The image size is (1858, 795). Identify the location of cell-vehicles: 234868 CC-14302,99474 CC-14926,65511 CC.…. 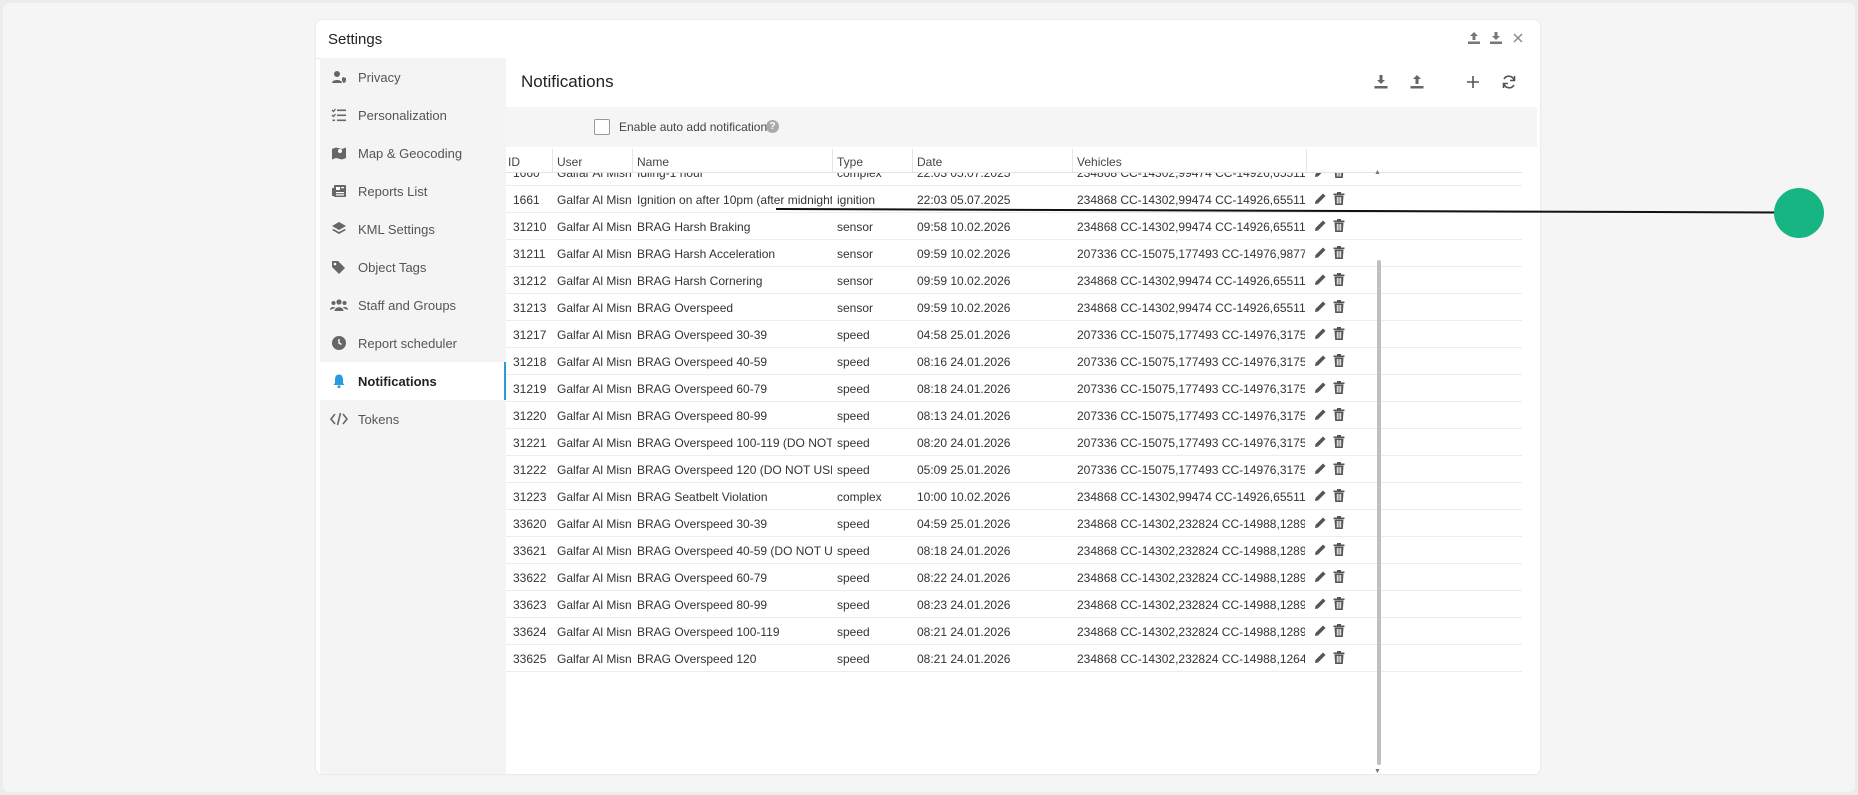
(1191, 497).